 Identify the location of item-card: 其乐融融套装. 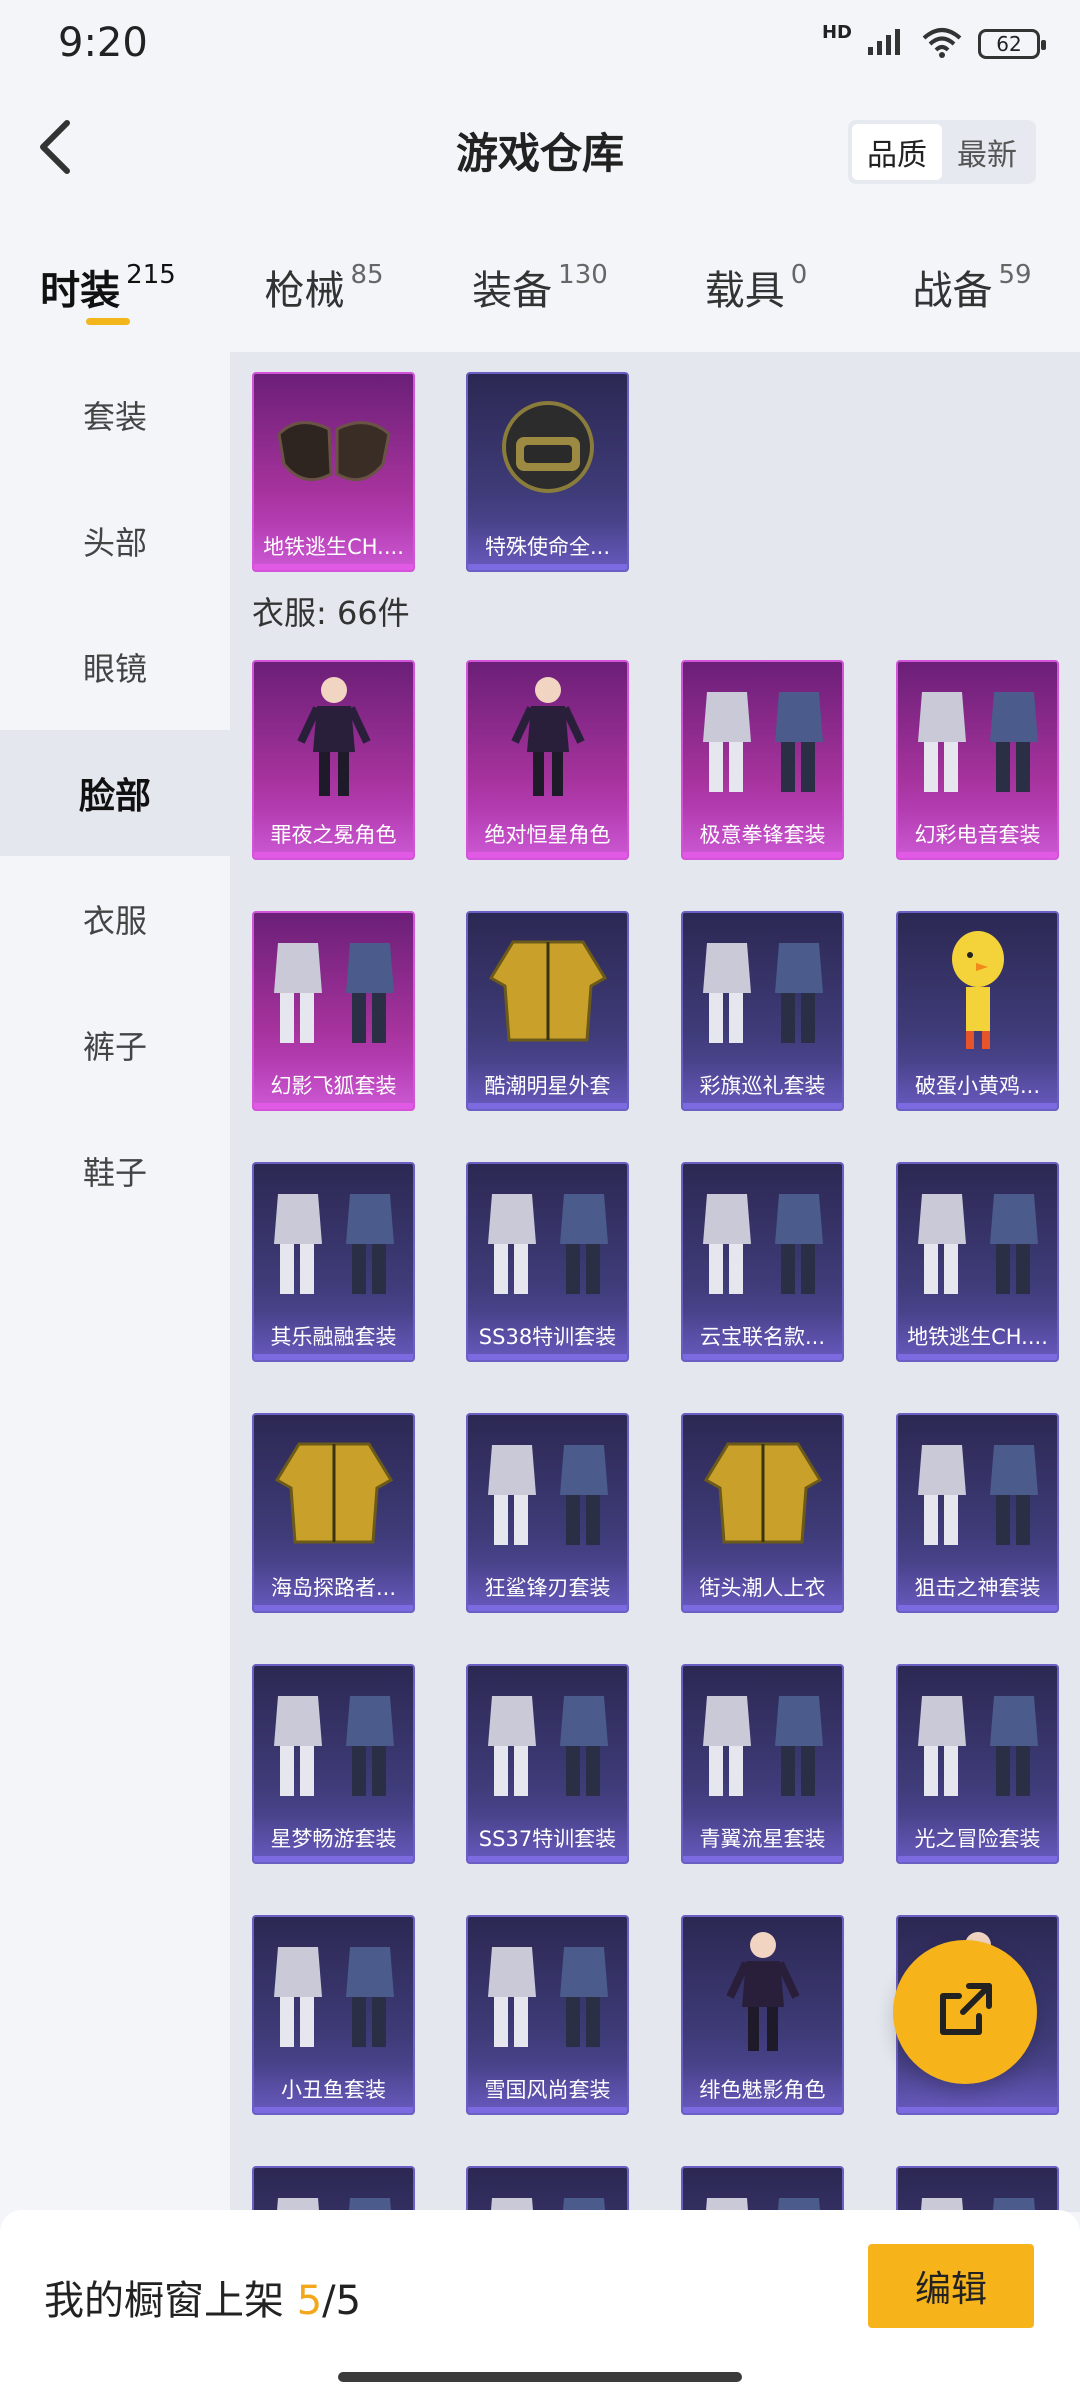
(333, 1262).